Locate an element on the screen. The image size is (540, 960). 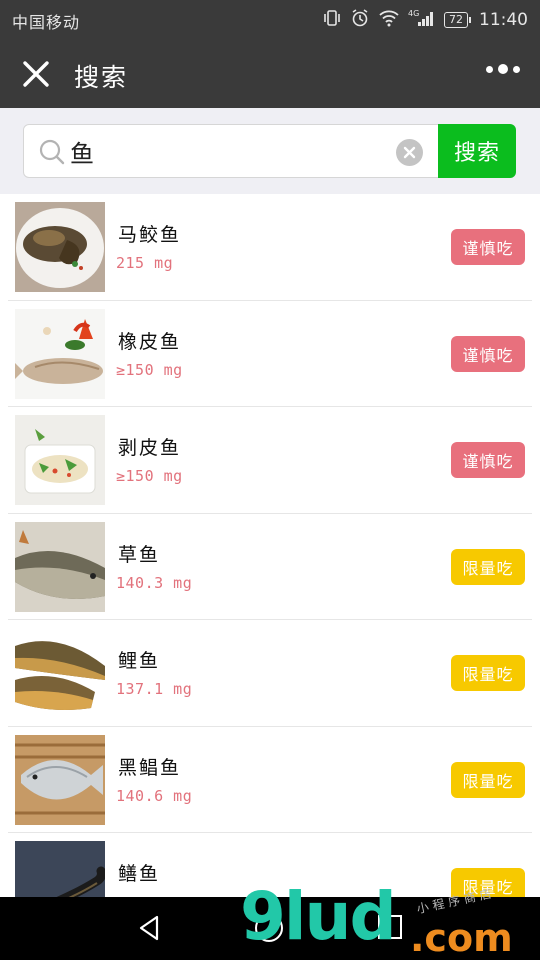
system-nav-bar is located at coordinates (270, 928).